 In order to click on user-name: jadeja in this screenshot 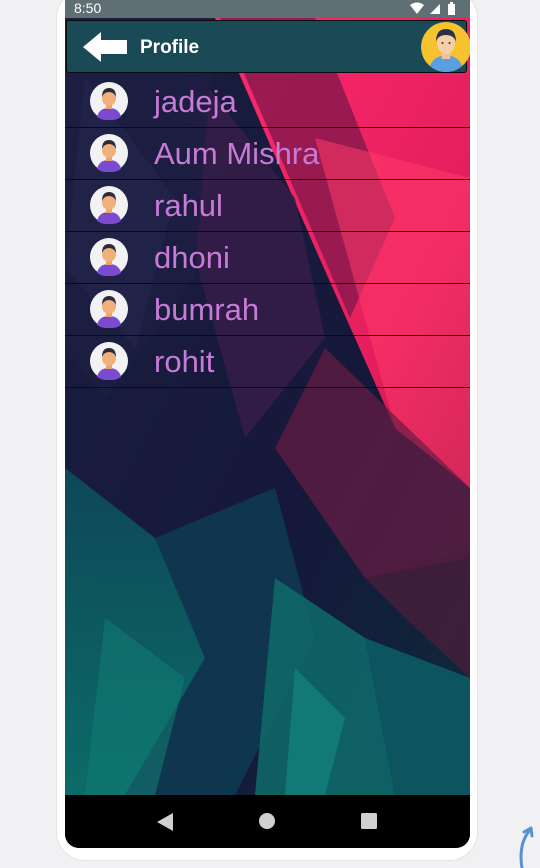, I will do `click(195, 101)`.